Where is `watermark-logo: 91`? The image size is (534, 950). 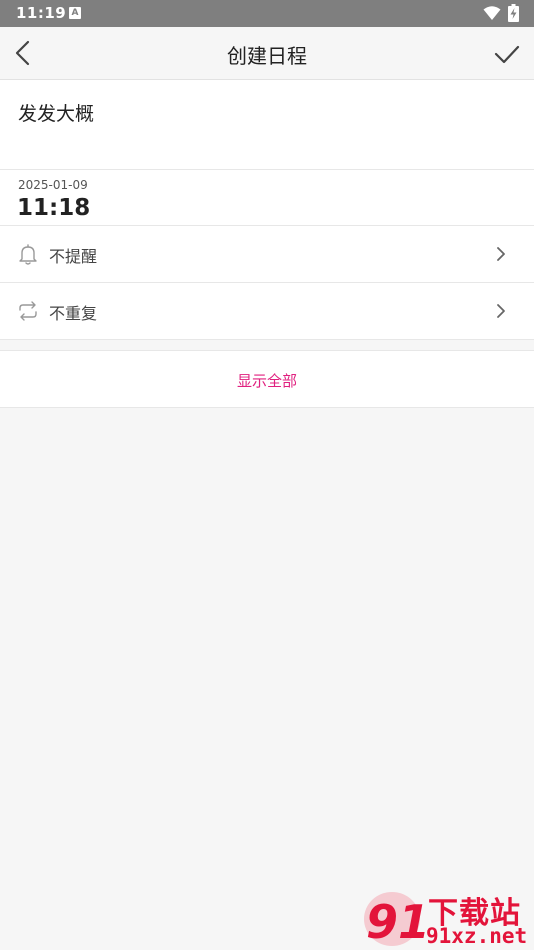 watermark-logo: 91 is located at coordinates (395, 920).